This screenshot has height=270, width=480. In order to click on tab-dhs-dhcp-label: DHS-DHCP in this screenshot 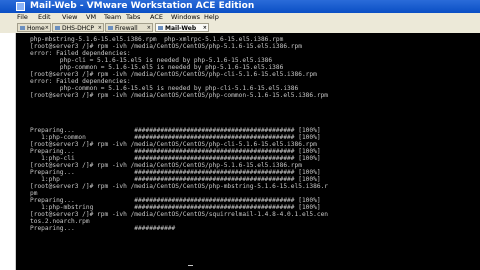, I will do `click(78, 28)`.